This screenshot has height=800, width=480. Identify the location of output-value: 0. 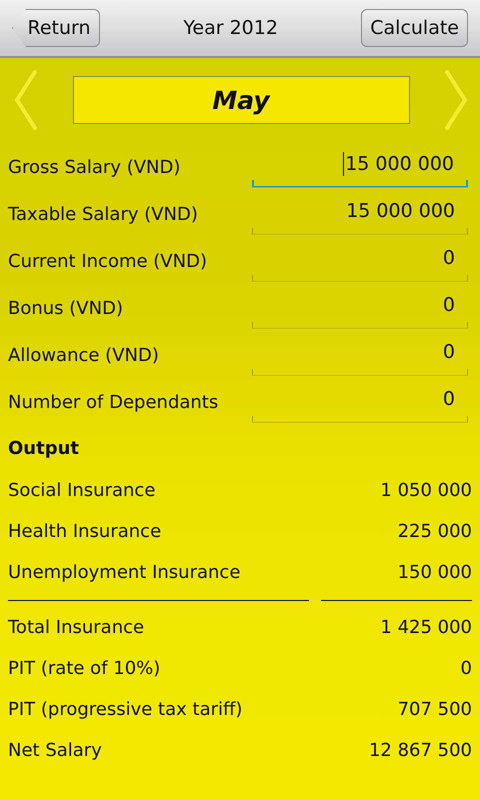
(466, 668).